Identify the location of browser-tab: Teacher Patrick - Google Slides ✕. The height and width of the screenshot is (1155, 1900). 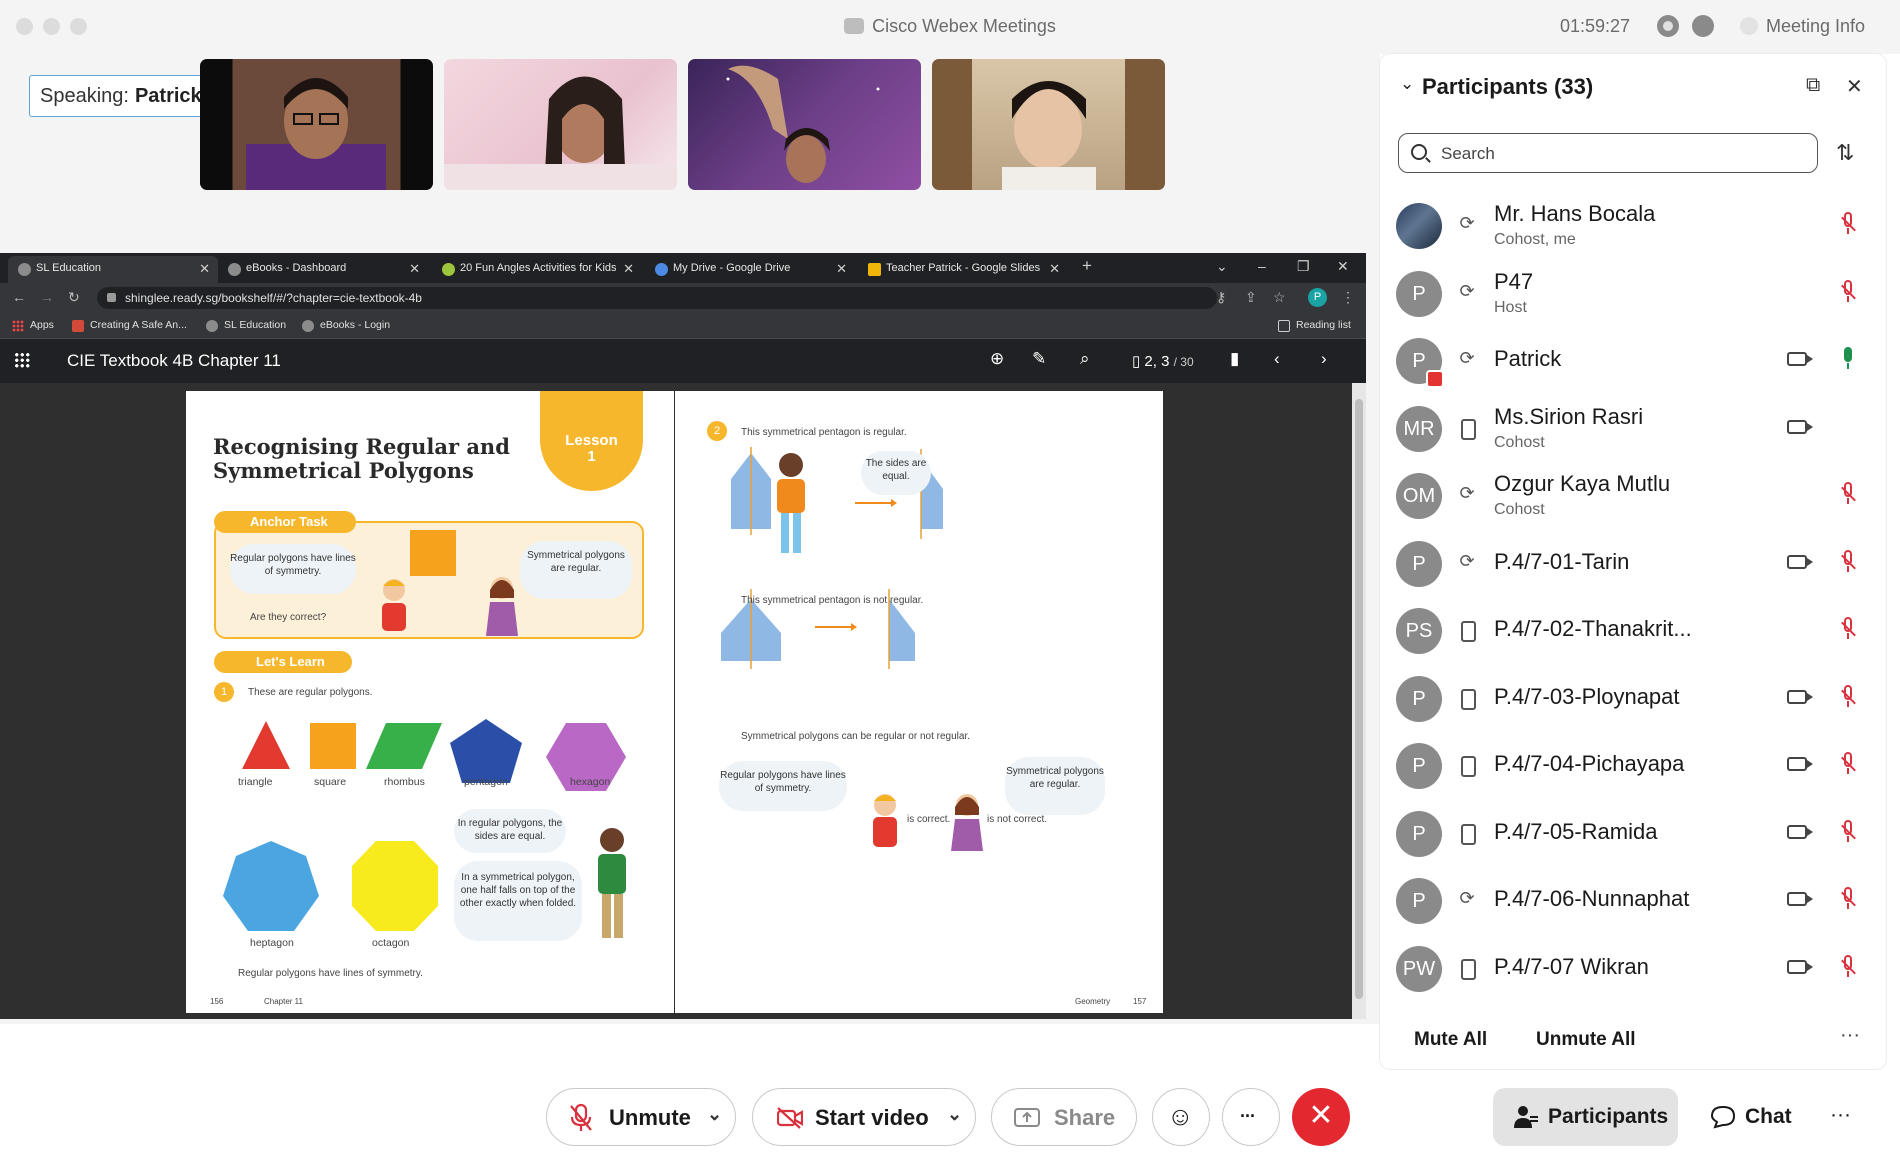
(963, 269).